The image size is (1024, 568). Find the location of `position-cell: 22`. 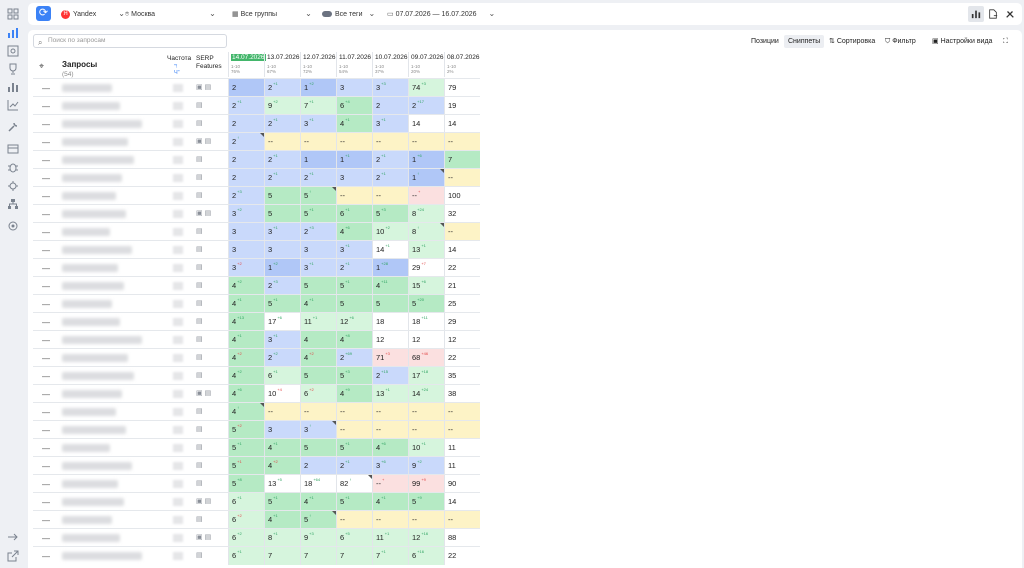

position-cell: 22 is located at coordinates (462, 358).